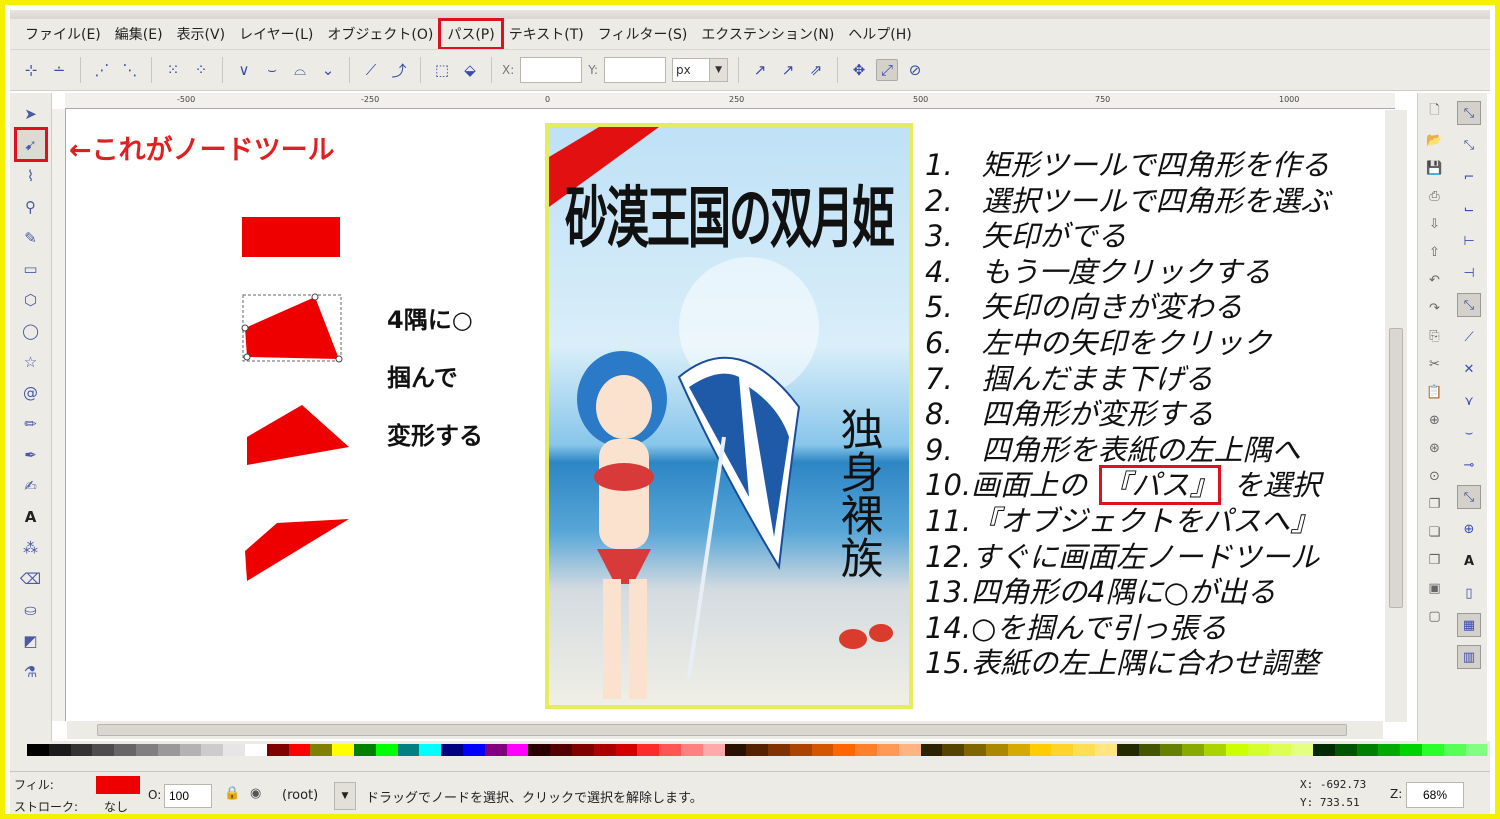 This screenshot has height=819, width=1500. What do you see at coordinates (30, 144) in the screenshot?
I see `node-tool-icon: ➹` at bounding box center [30, 144].